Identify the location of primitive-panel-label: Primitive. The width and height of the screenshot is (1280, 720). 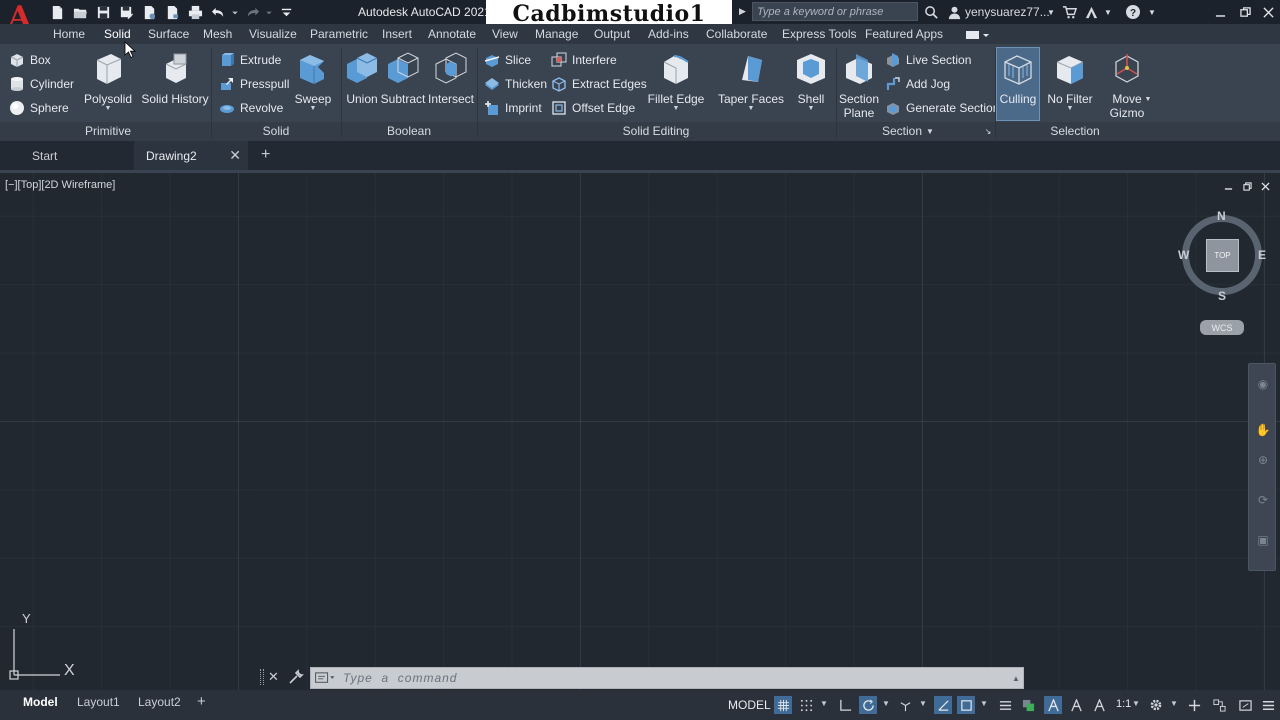
(108, 131).